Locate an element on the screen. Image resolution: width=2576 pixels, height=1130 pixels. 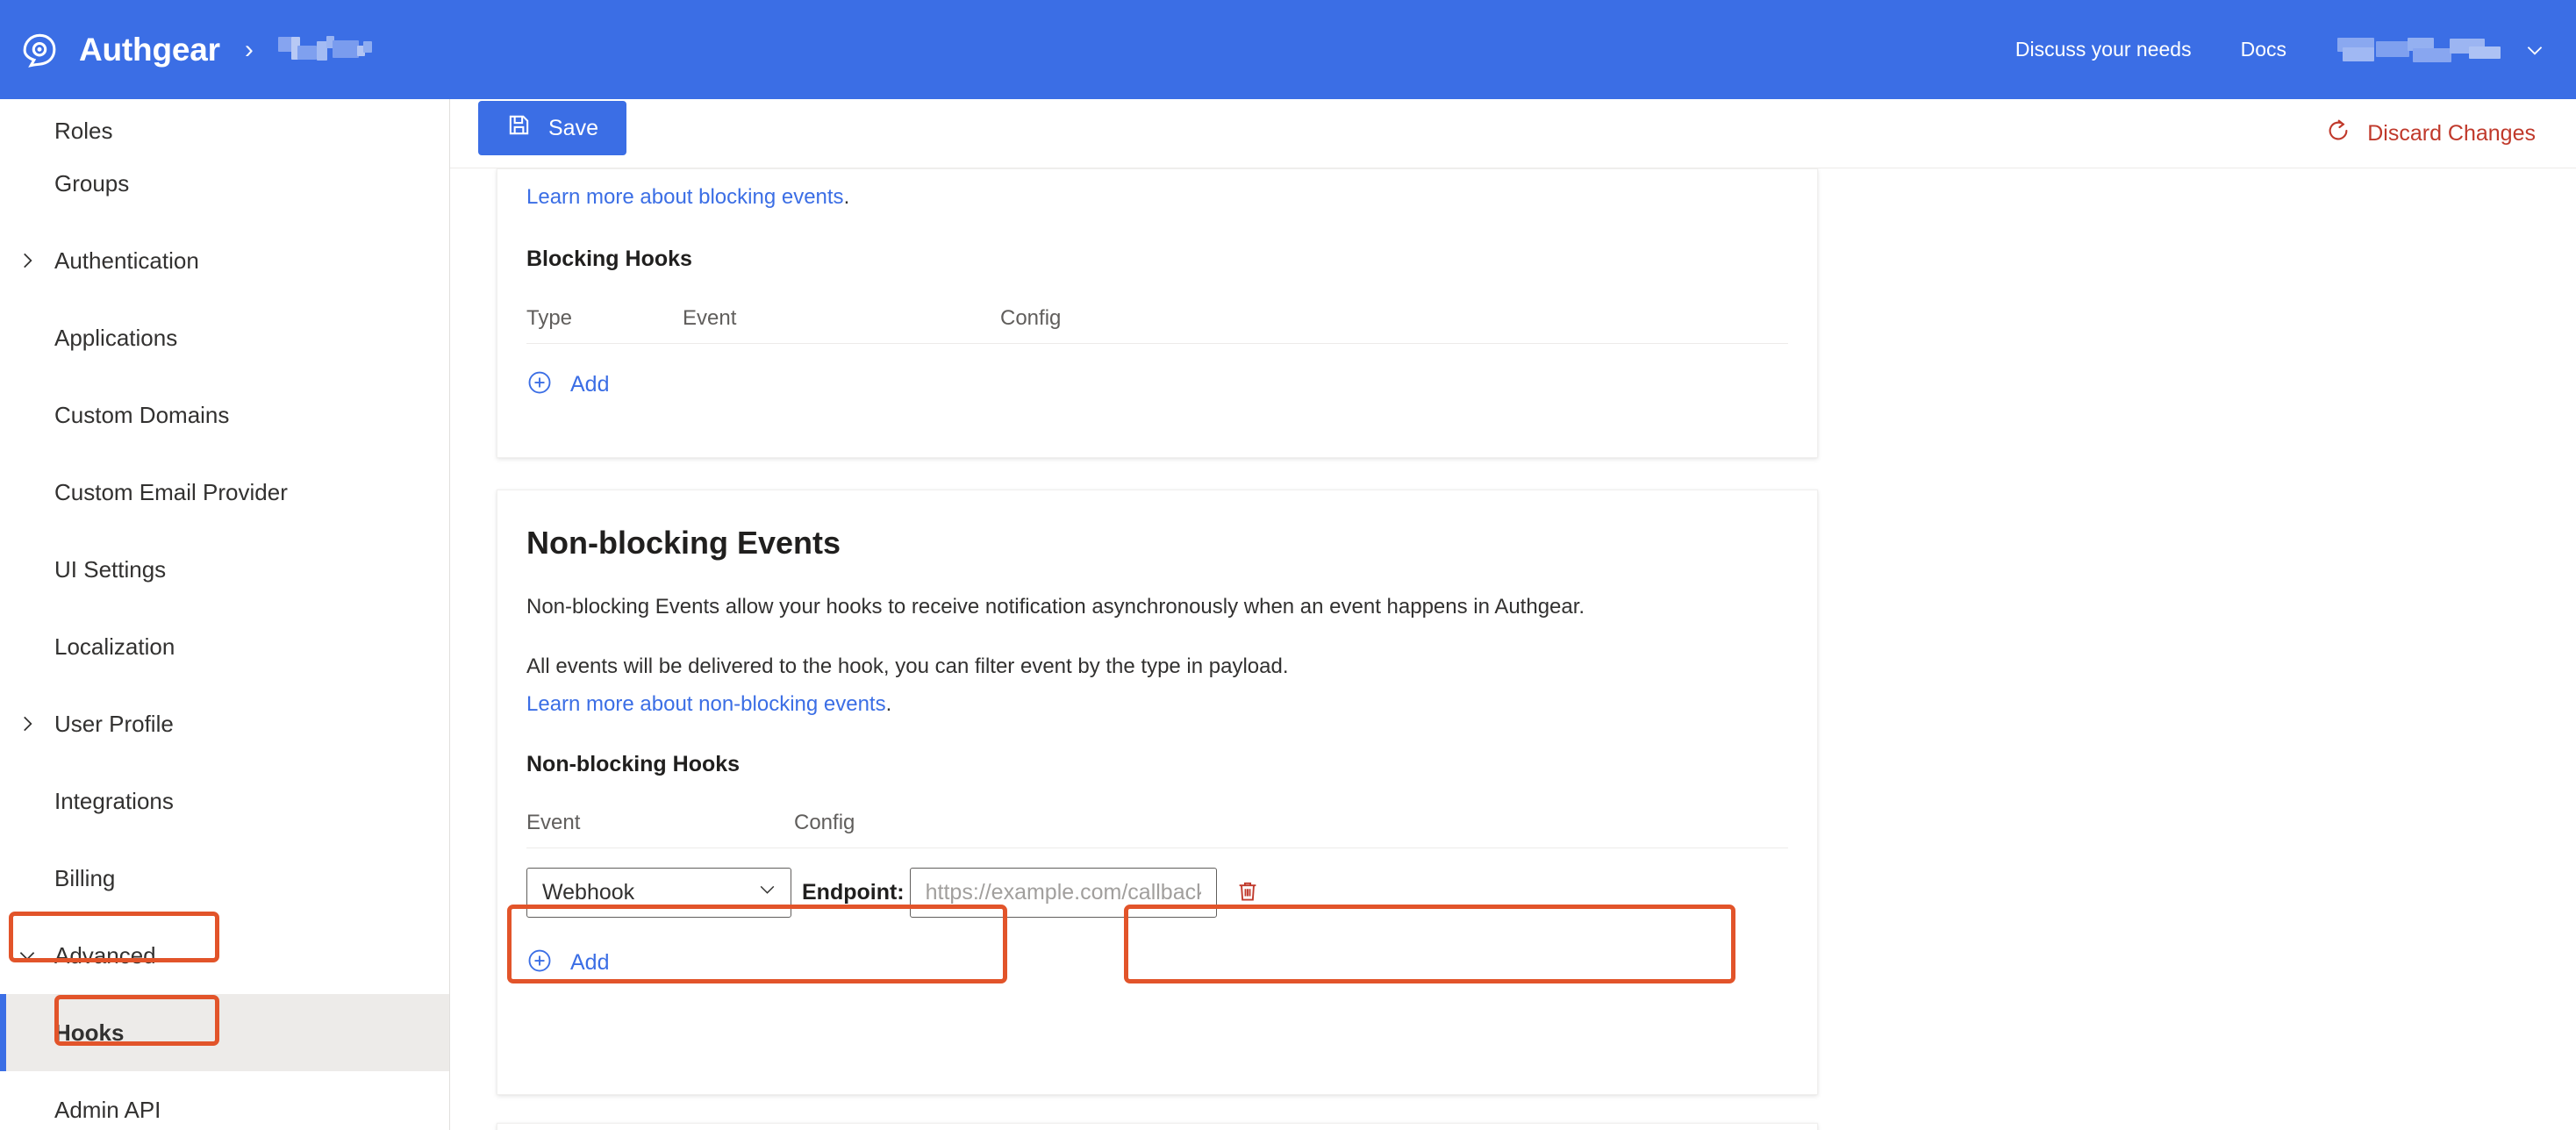
command-bar: Save Discard Changes is located at coordinates (1513, 133).